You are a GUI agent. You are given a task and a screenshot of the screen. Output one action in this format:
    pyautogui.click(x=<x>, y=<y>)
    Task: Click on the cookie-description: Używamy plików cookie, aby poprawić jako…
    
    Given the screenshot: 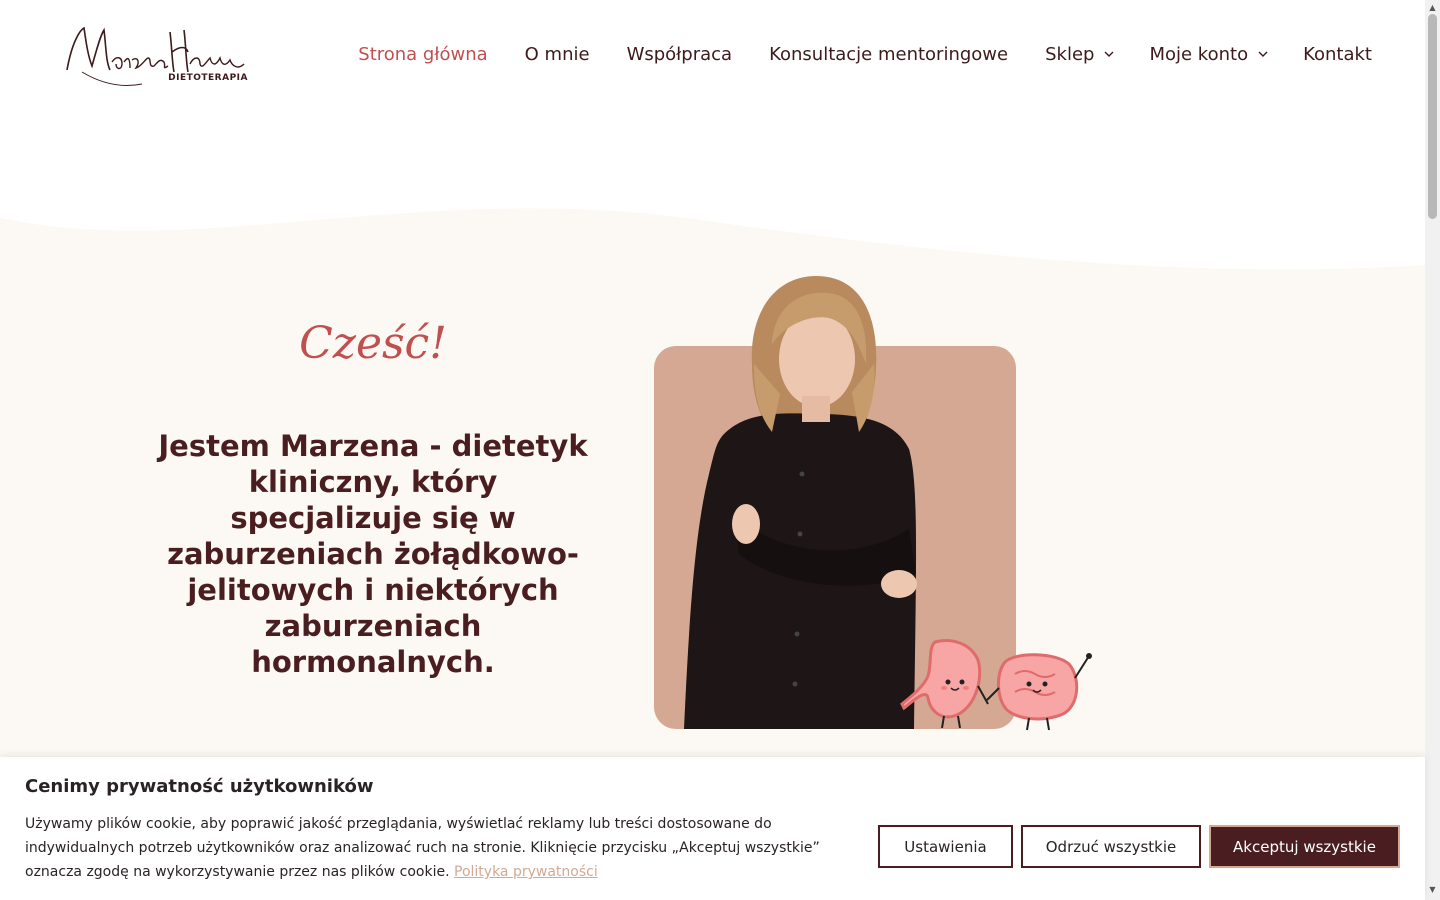 What is the action you would take?
    pyautogui.click(x=422, y=848)
    